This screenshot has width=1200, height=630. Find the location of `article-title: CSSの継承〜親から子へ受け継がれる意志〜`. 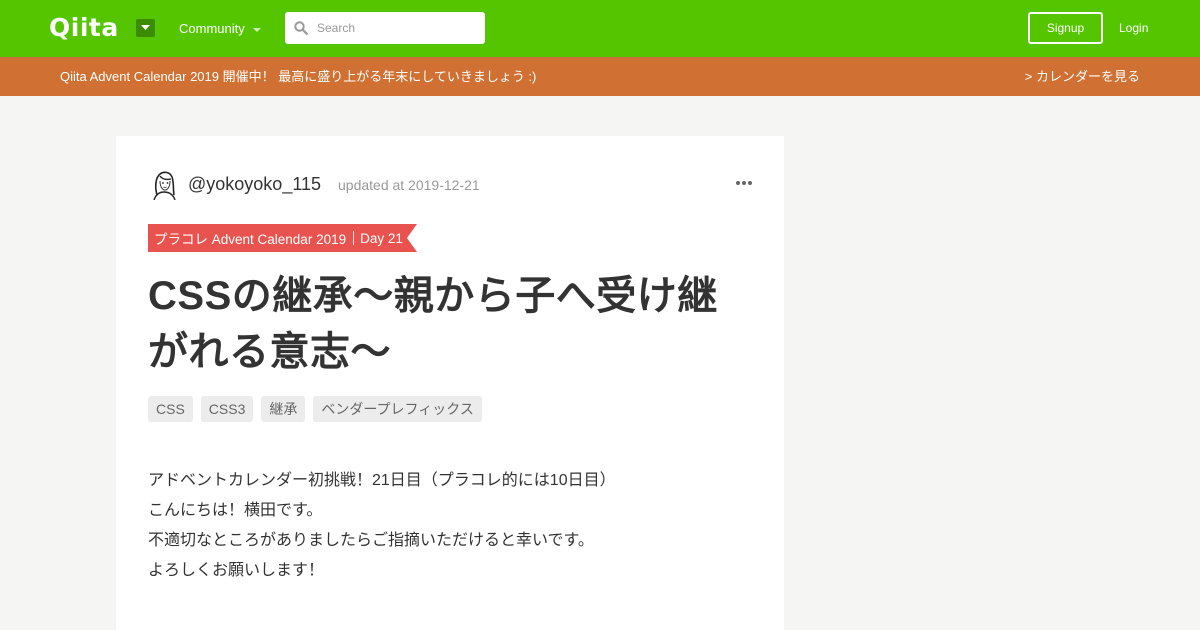

article-title: CSSの継承〜親から子へ受け継がれる意志〜 is located at coordinates (433, 324).